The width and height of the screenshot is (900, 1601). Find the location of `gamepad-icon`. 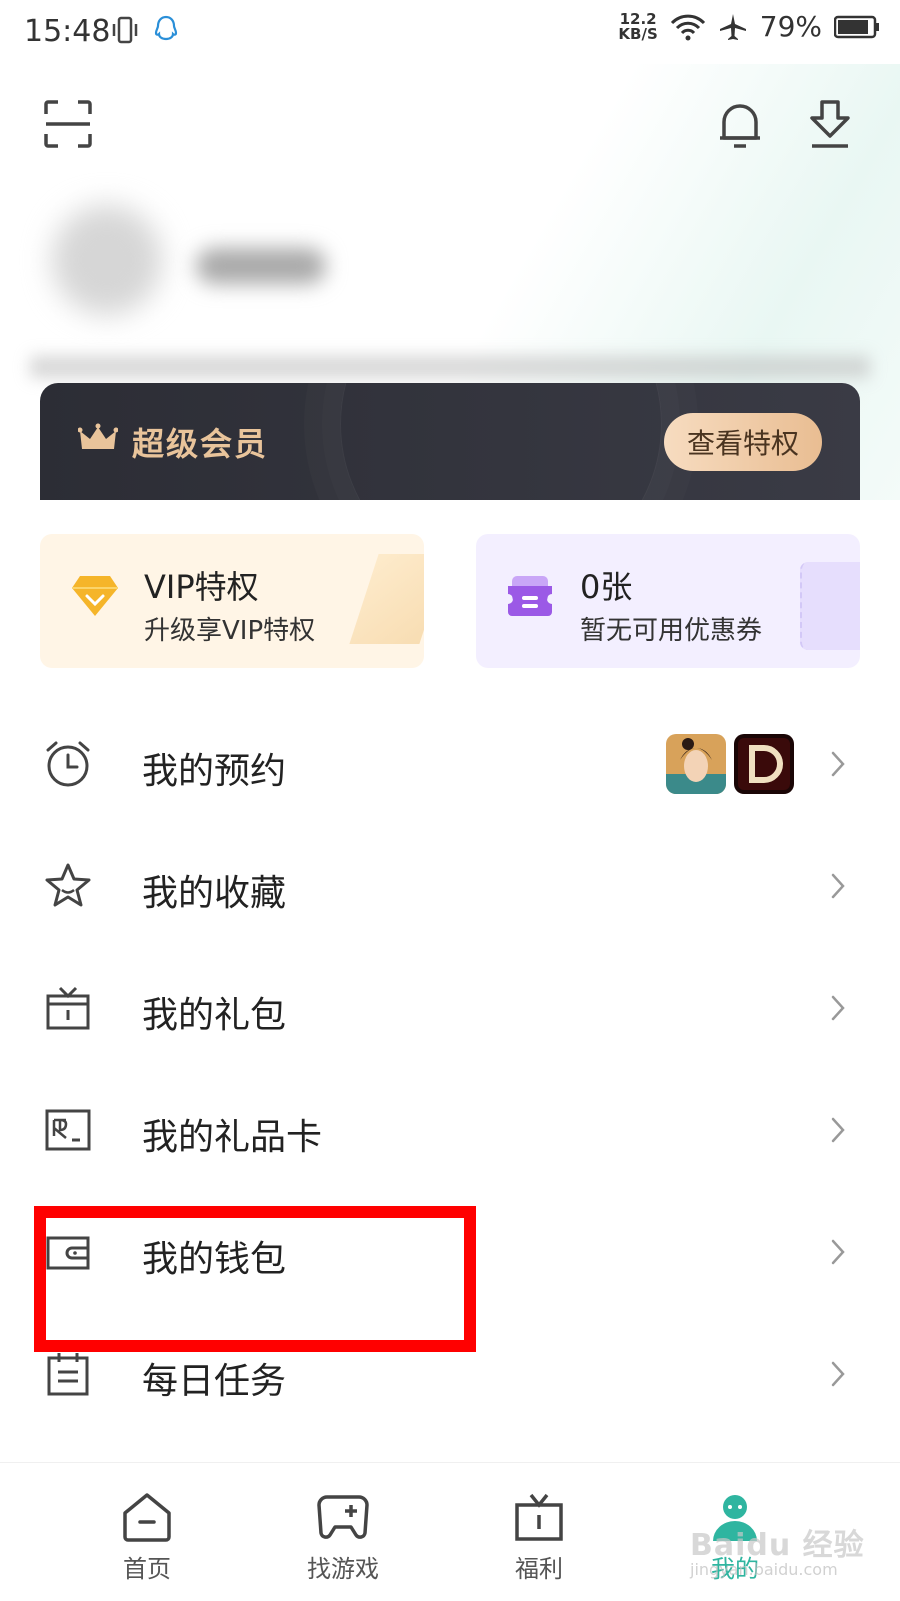

gamepad-icon is located at coordinates (343, 1517).